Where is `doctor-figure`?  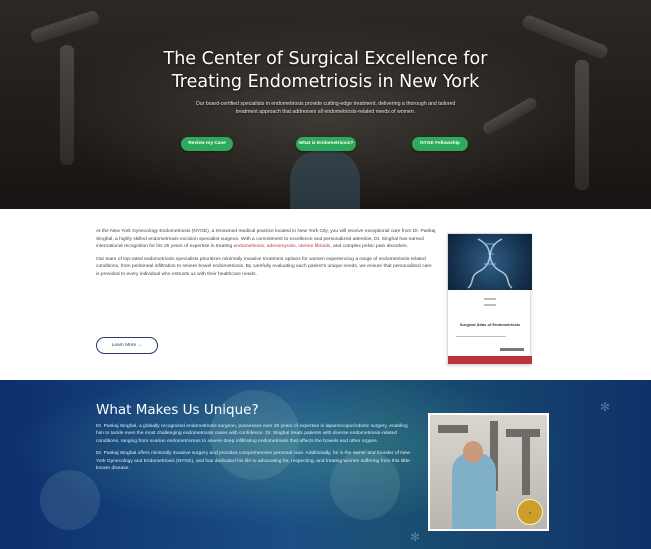
doctor-figure is located at coordinates (474, 491).